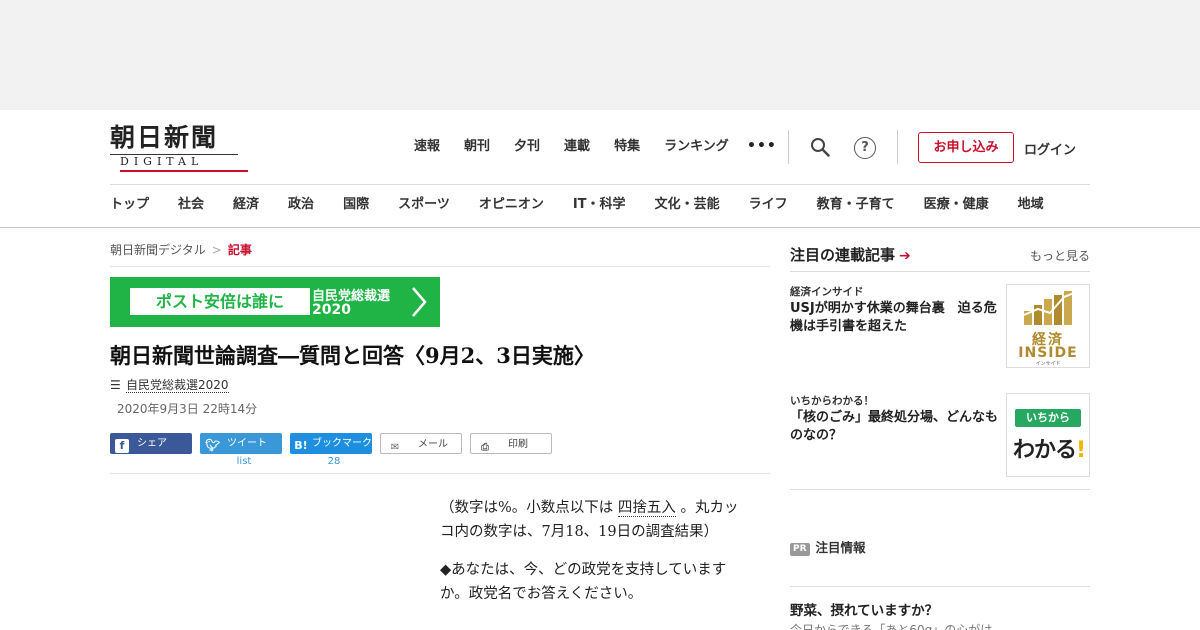  What do you see at coordinates (518, 444) in the screenshot?
I see `print-label: 印刷` at bounding box center [518, 444].